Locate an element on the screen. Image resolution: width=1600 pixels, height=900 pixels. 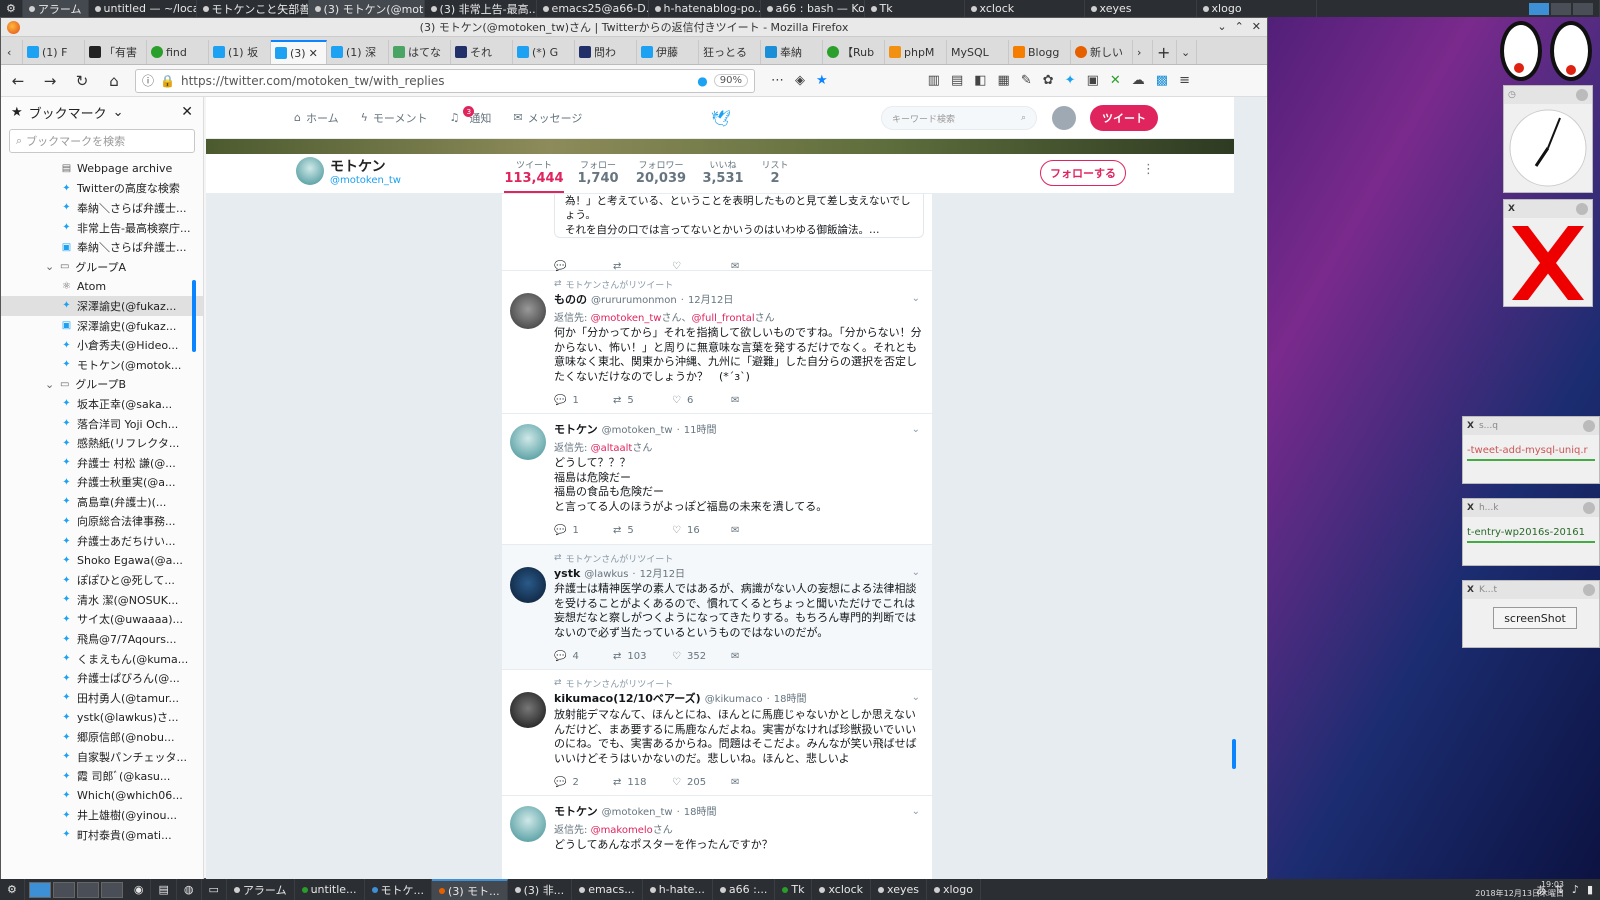
close-tab-icon: ✕ is located at coordinates (313, 53).